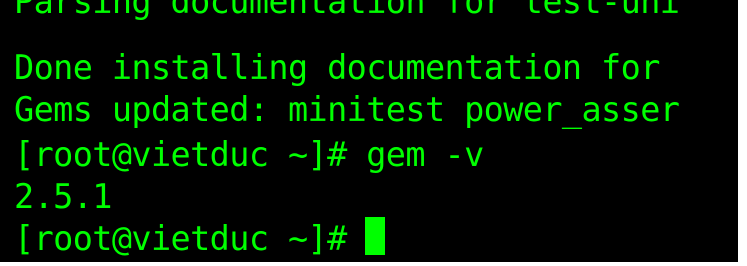 Image resolution: width=747 pixels, height=266 pixels. What do you see at coordinates (742, 133) in the screenshot?
I see `window-right-edge` at bounding box center [742, 133].